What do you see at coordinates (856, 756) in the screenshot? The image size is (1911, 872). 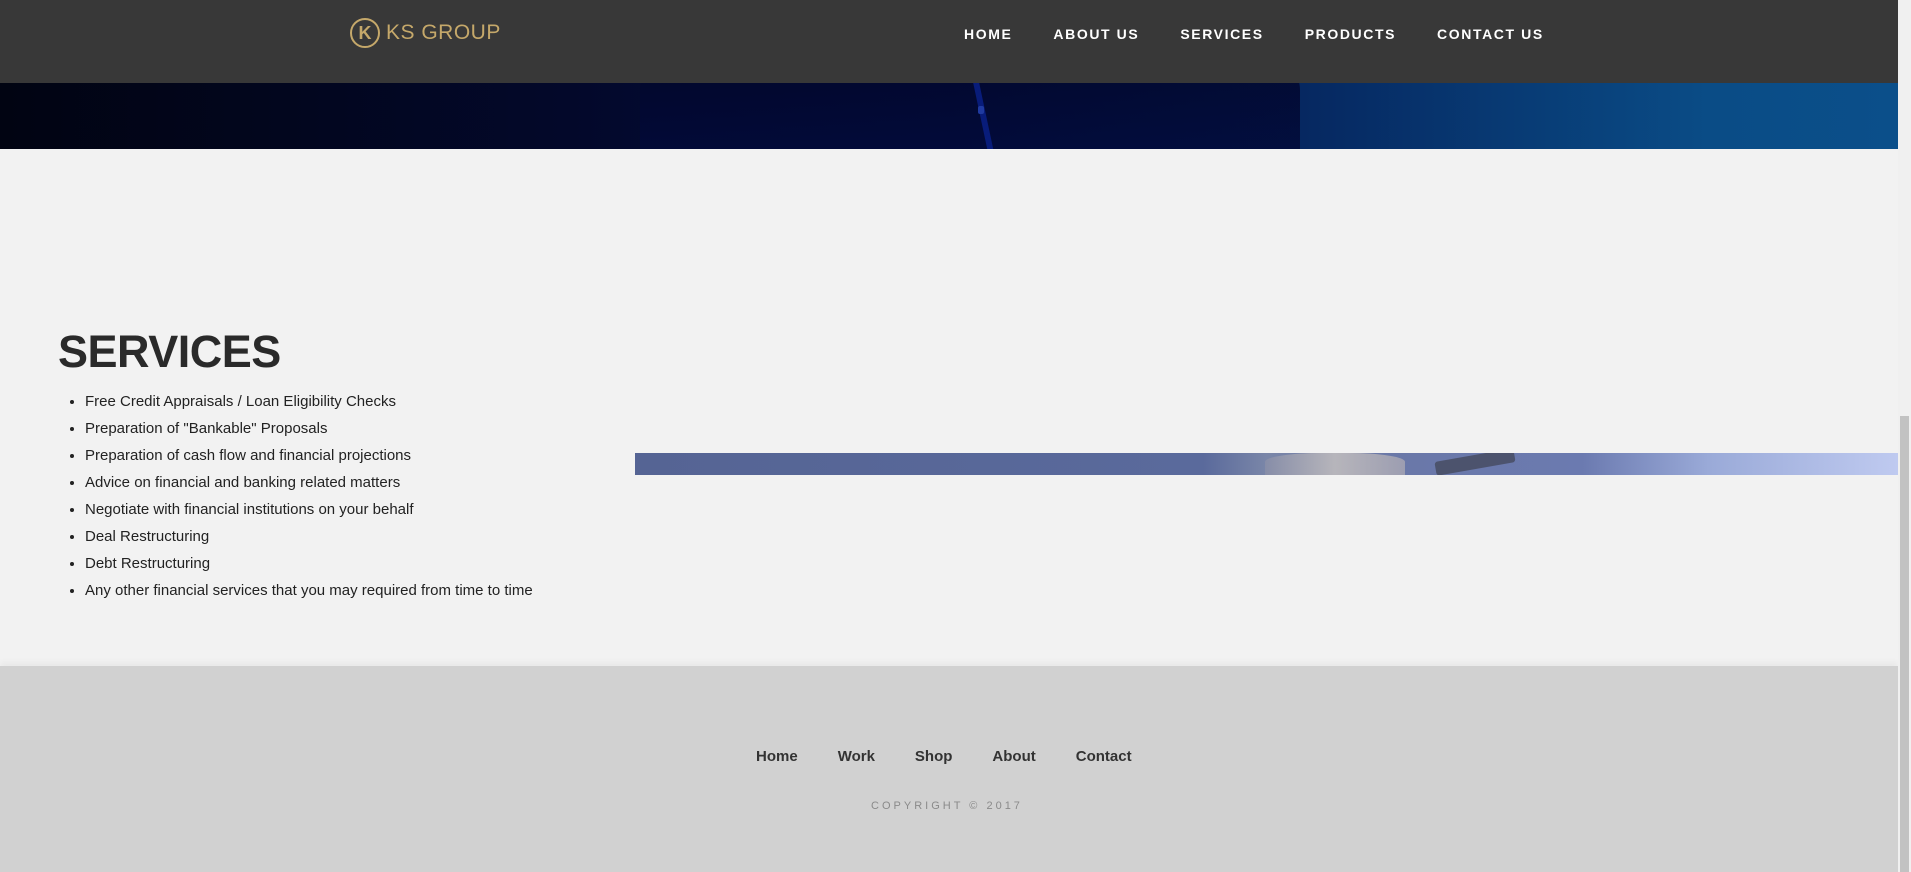 I see `footer-nav-work: Work` at bounding box center [856, 756].